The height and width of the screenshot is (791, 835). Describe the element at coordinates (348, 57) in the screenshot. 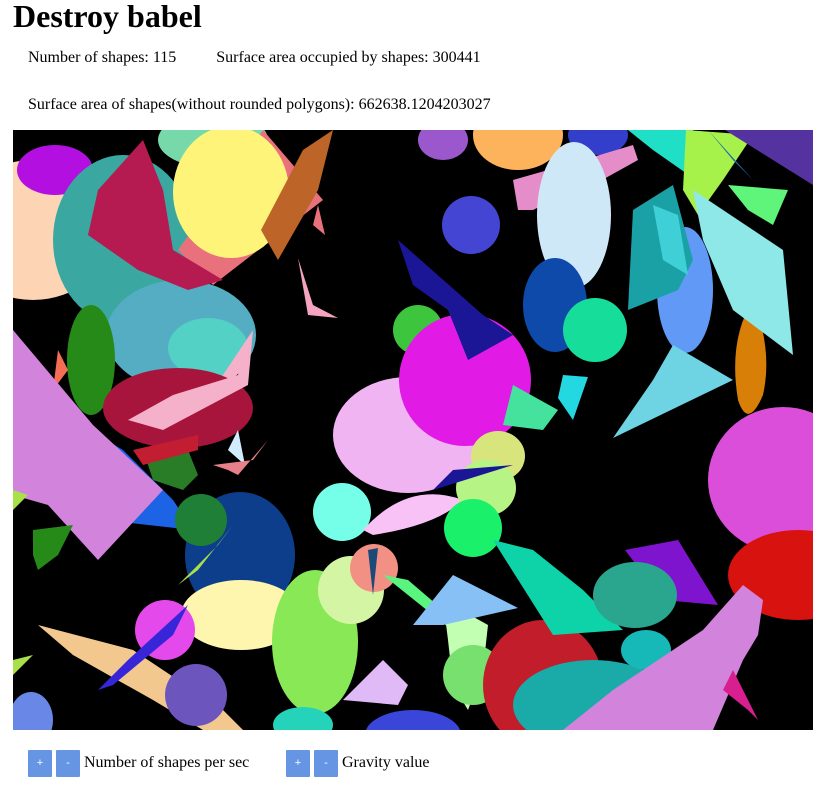

I see `surface-area: Surface area occupied by shapes: 300441` at that location.